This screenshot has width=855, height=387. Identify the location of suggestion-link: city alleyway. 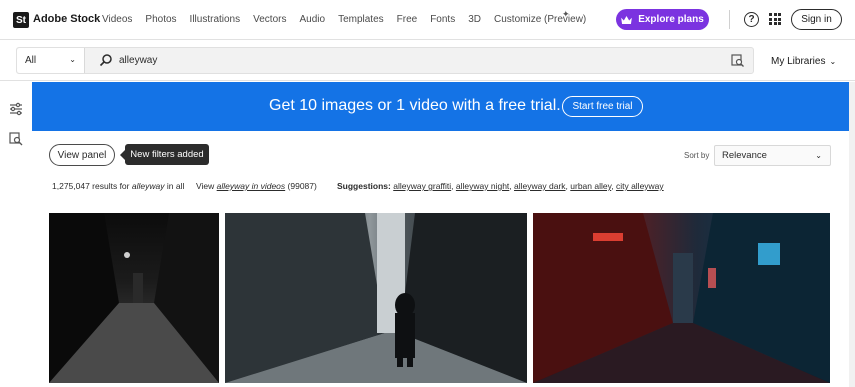
(640, 186).